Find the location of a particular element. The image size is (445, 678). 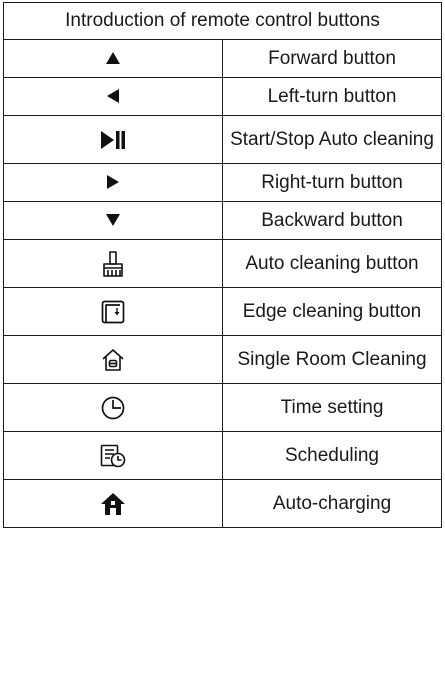

row-label-backward: Backward button is located at coordinates (332, 220).